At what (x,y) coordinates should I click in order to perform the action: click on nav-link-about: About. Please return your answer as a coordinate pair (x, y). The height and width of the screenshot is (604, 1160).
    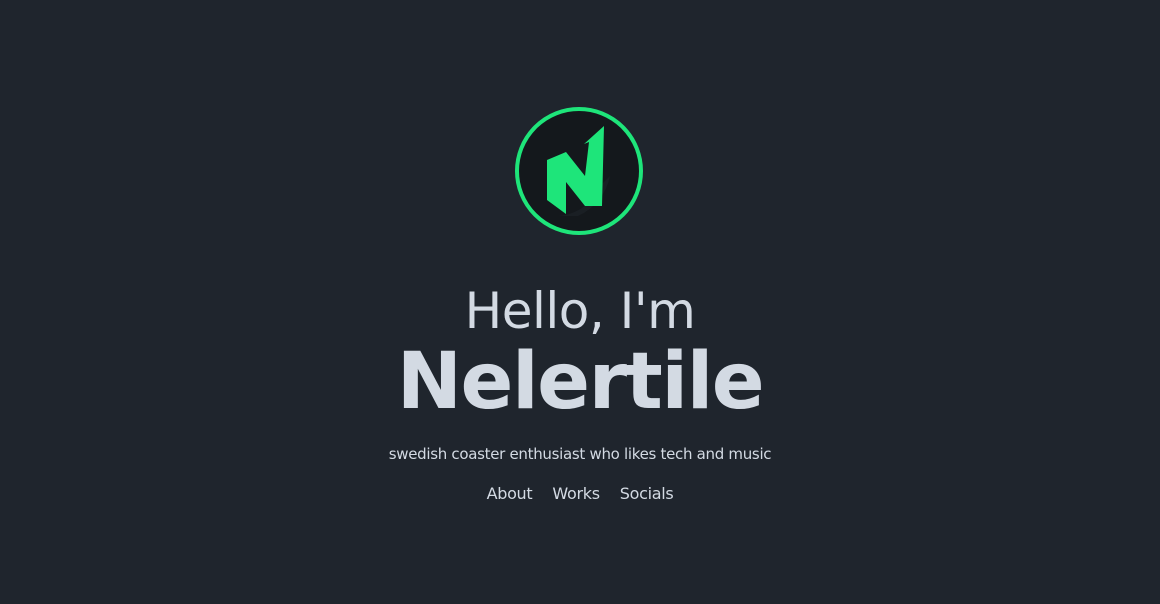
    Looking at the image, I should click on (510, 494).